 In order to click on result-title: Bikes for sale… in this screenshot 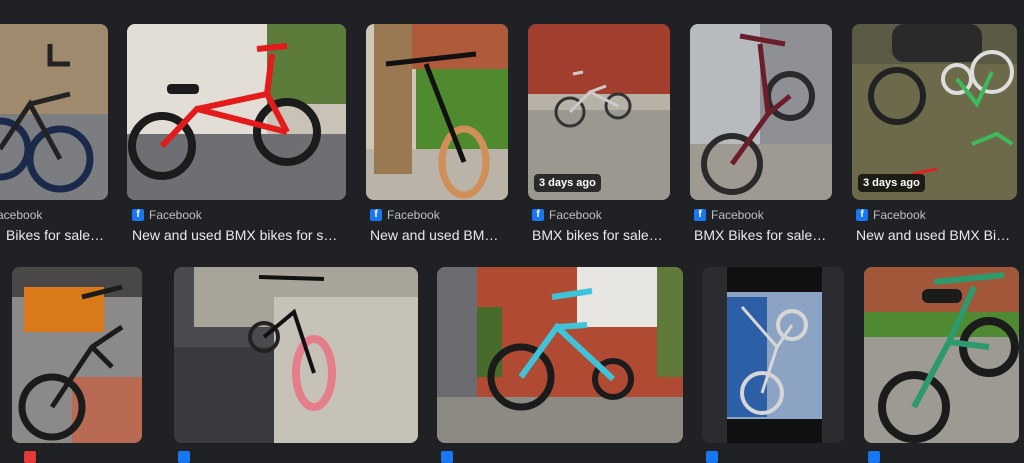, I will do `click(57, 235)`.